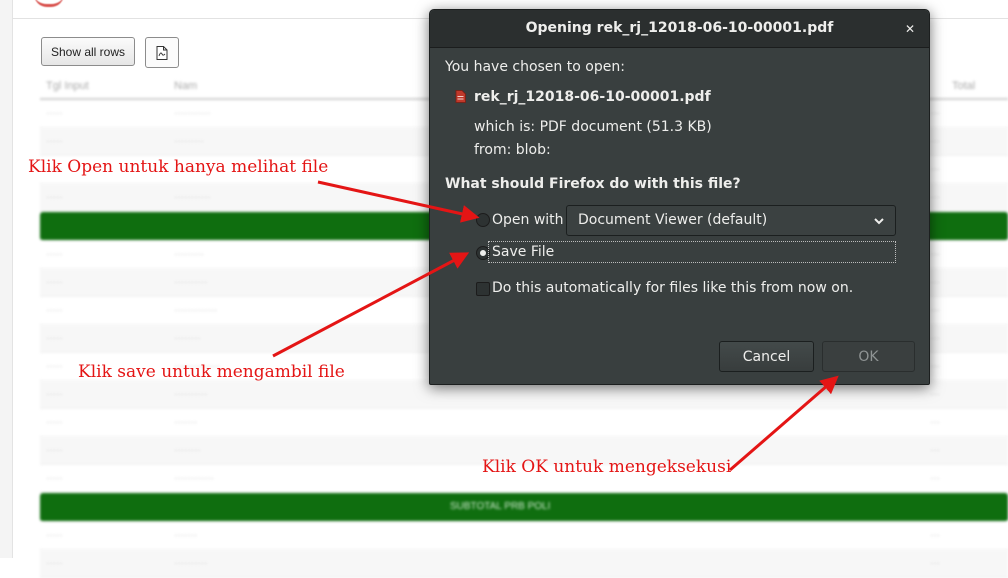 This screenshot has width=1008, height=578. Describe the element at coordinates (784, 423) in the screenshot. I see `ok-arrow` at that location.